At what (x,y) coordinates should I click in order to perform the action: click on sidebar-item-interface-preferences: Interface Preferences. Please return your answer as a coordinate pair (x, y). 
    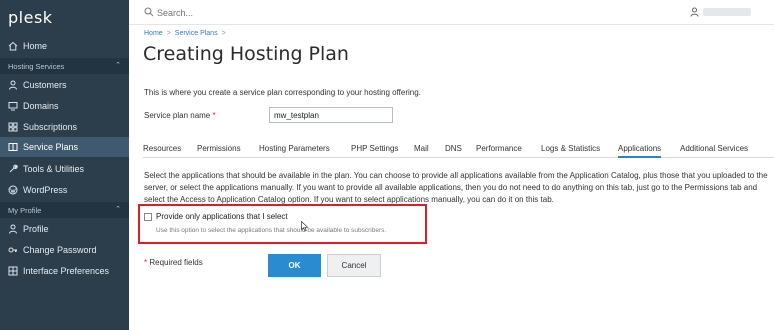
    Looking at the image, I should click on (64, 271).